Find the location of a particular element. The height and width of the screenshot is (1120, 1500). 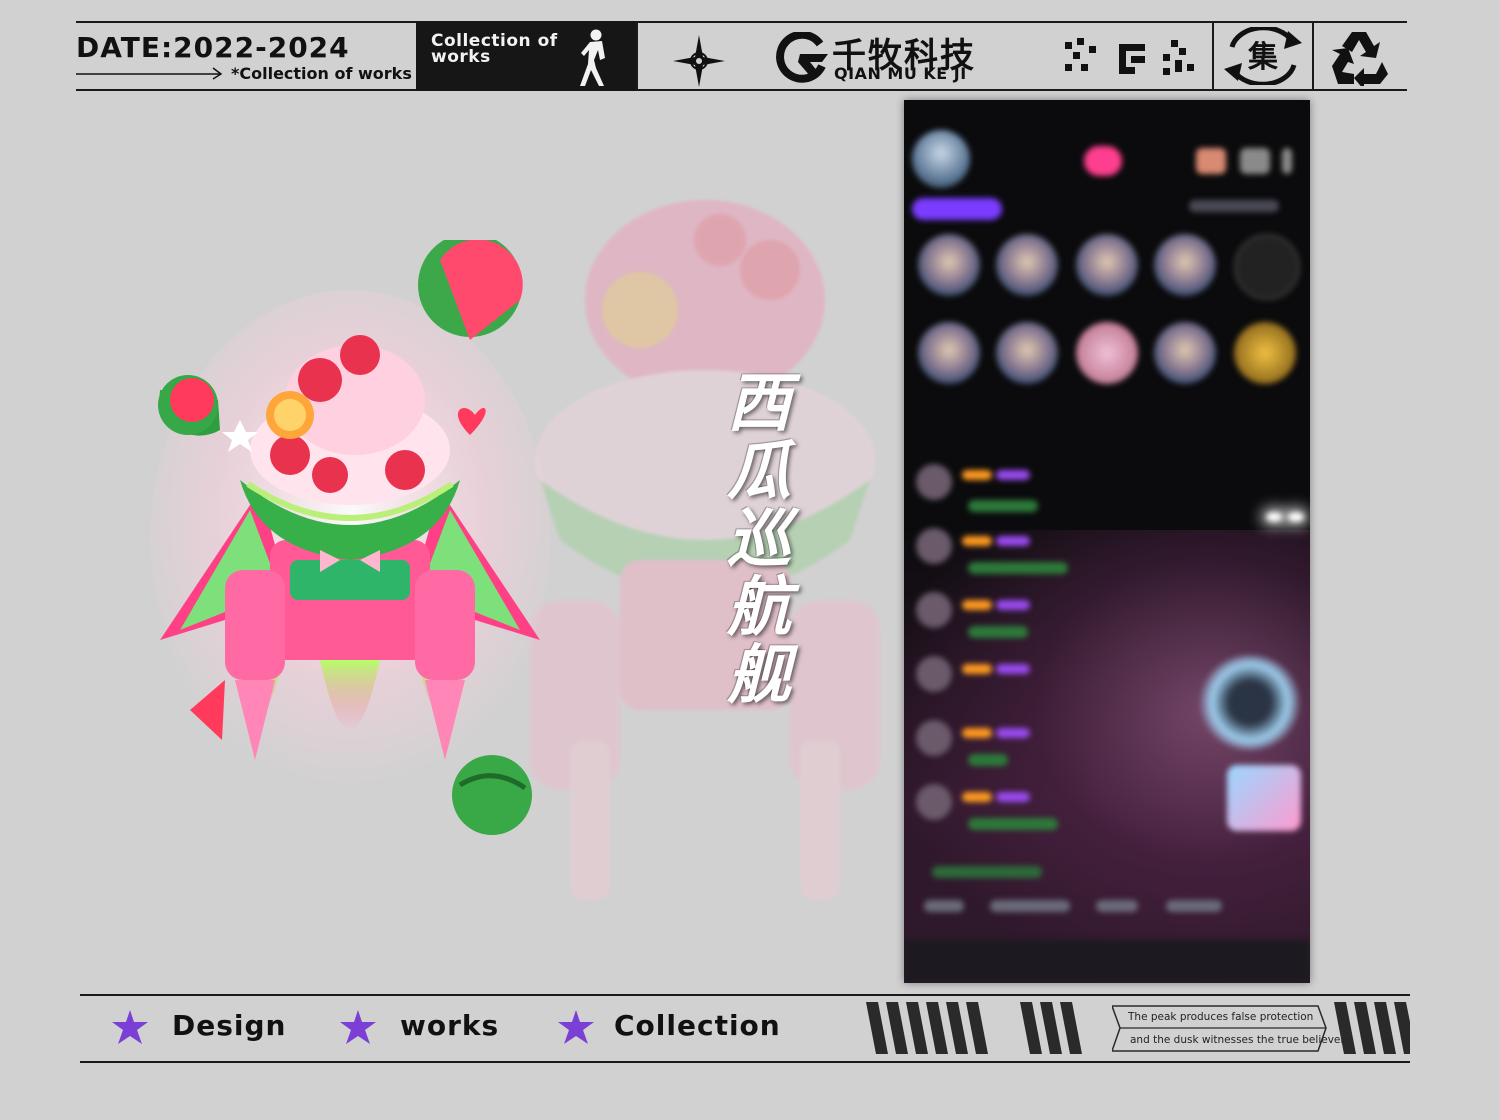

host-avatar is located at coordinates (941, 159).